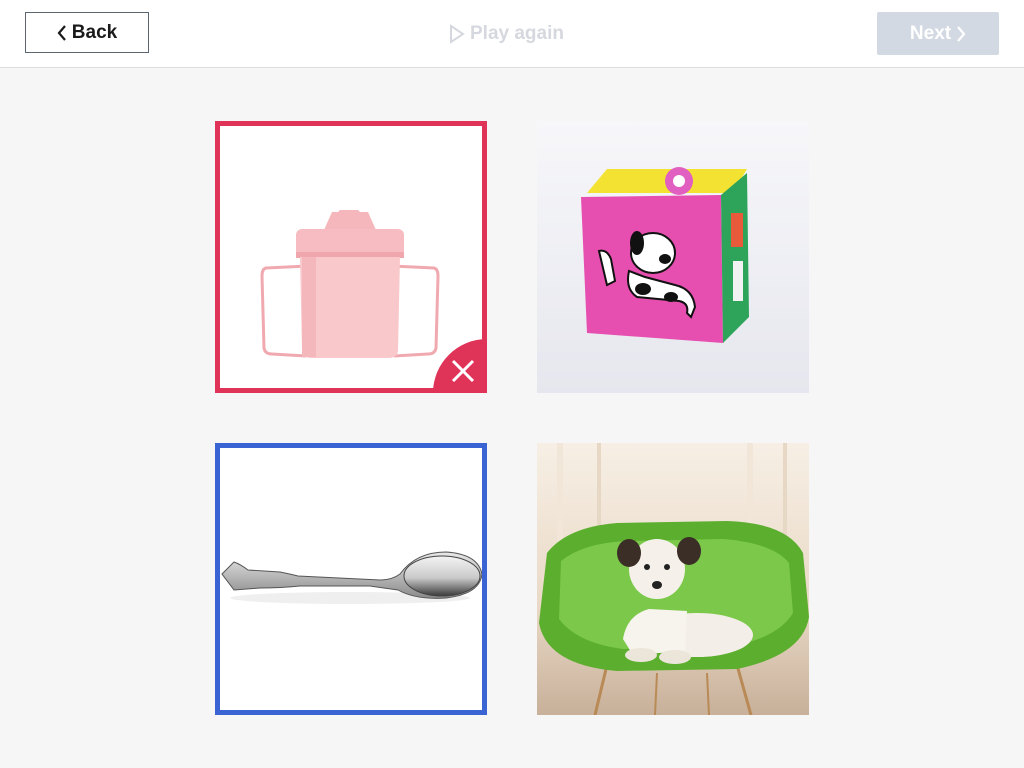 This screenshot has height=768, width=1024. What do you see at coordinates (930, 33) in the screenshot?
I see `next-label: Next` at bounding box center [930, 33].